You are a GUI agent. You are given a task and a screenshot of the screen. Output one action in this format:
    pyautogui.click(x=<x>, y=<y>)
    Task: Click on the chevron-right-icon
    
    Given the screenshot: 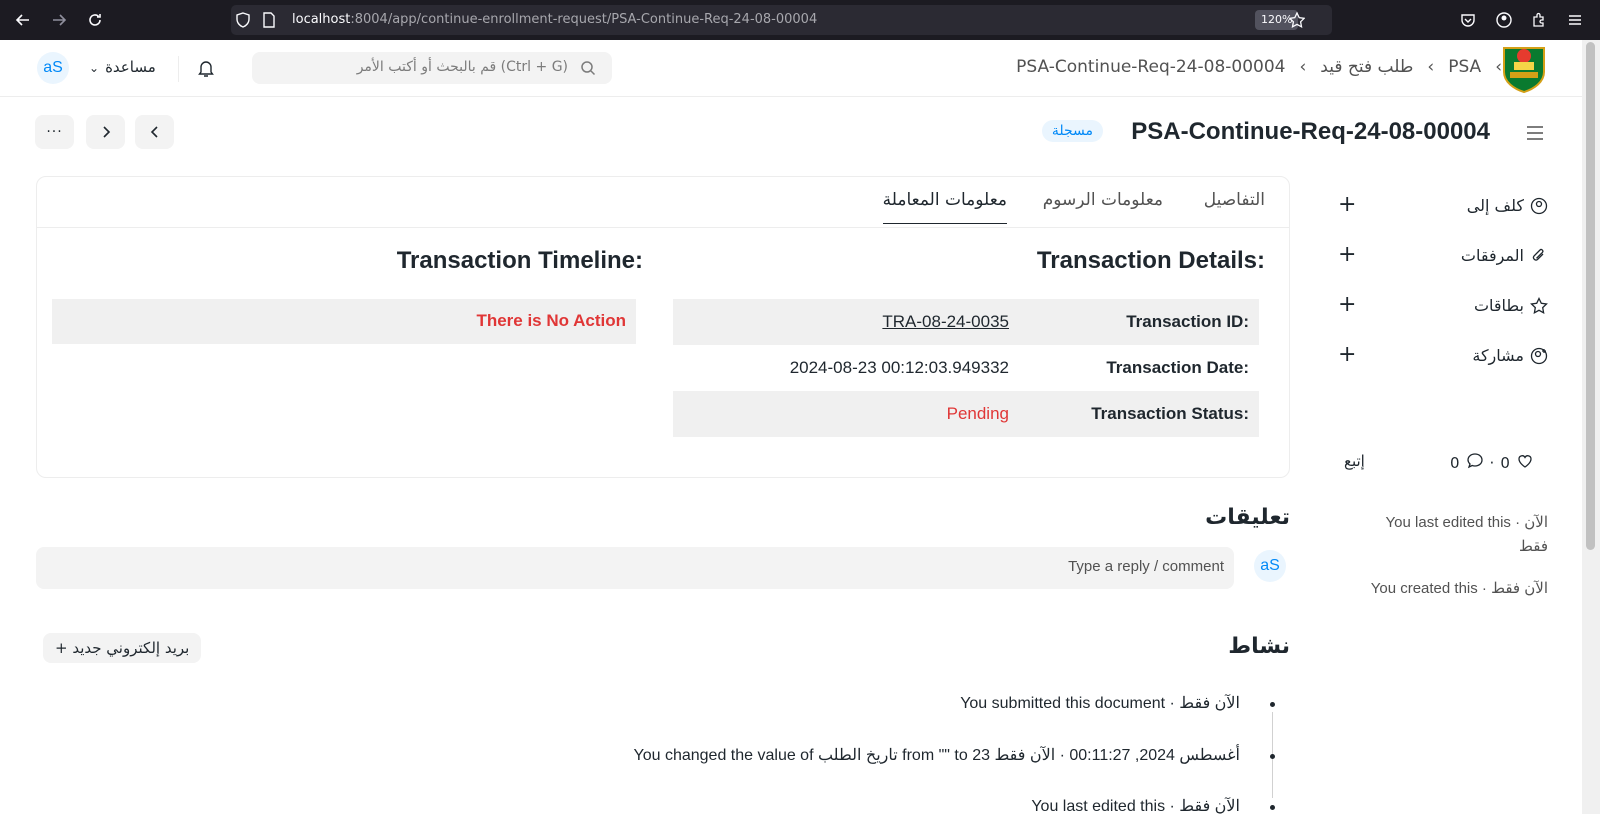 What is the action you would take?
    pyautogui.click(x=106, y=132)
    